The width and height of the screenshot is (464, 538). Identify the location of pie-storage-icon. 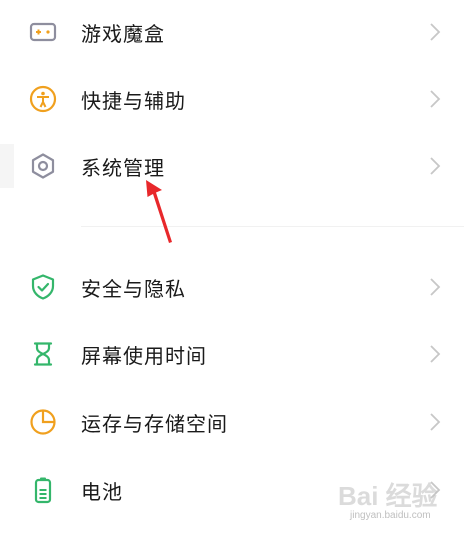
(43, 422).